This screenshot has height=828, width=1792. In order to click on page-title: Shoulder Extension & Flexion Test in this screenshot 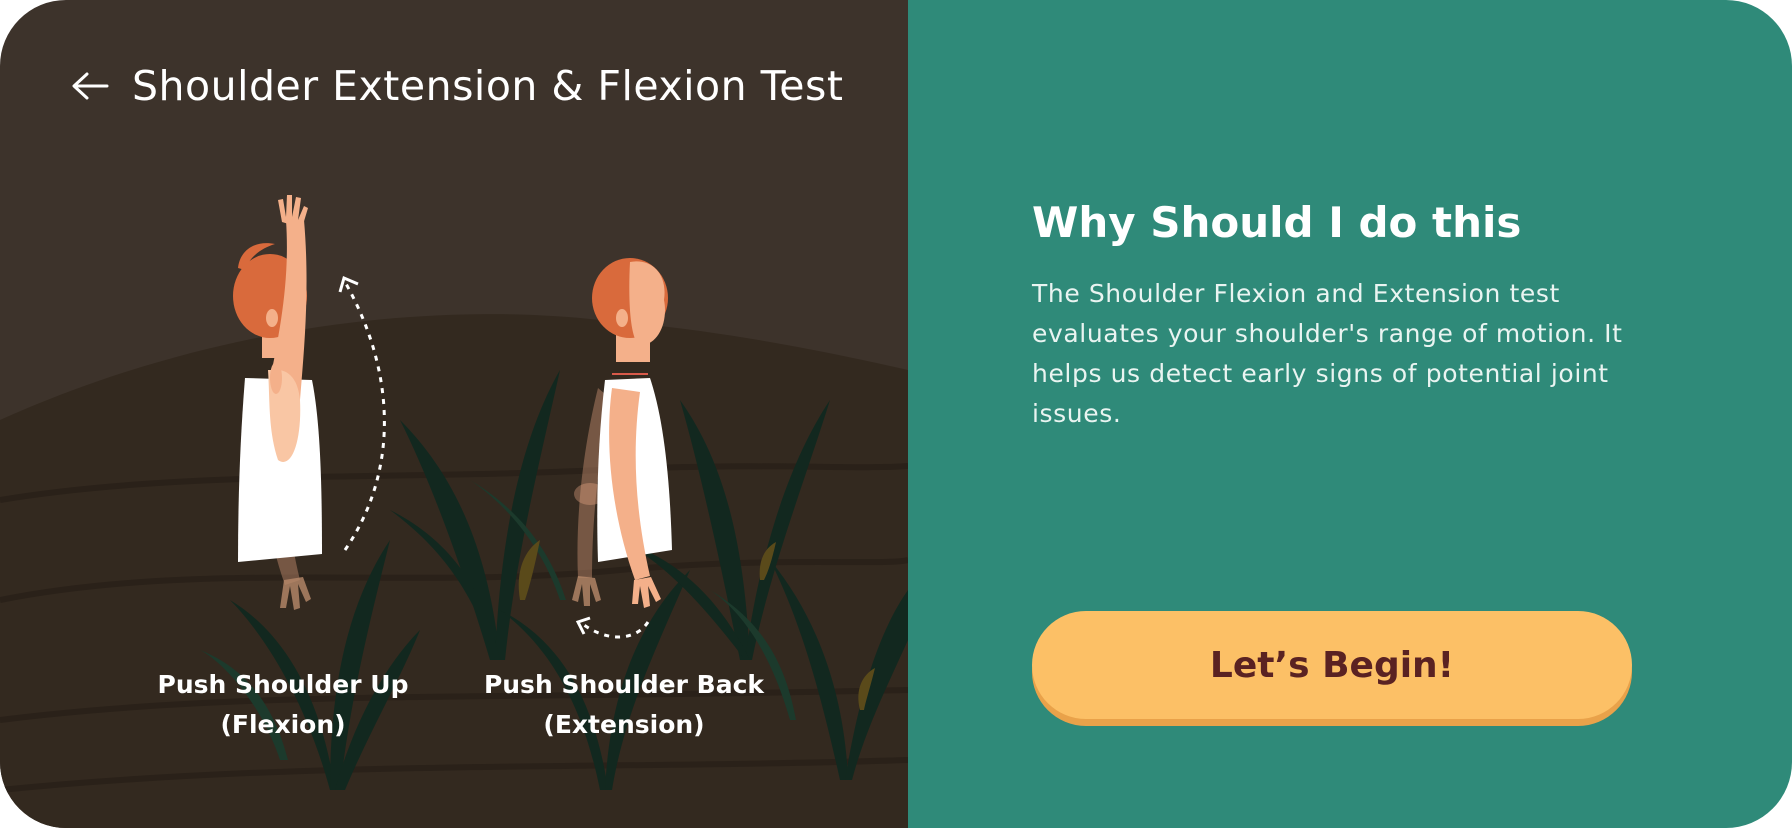, I will do `click(488, 86)`.